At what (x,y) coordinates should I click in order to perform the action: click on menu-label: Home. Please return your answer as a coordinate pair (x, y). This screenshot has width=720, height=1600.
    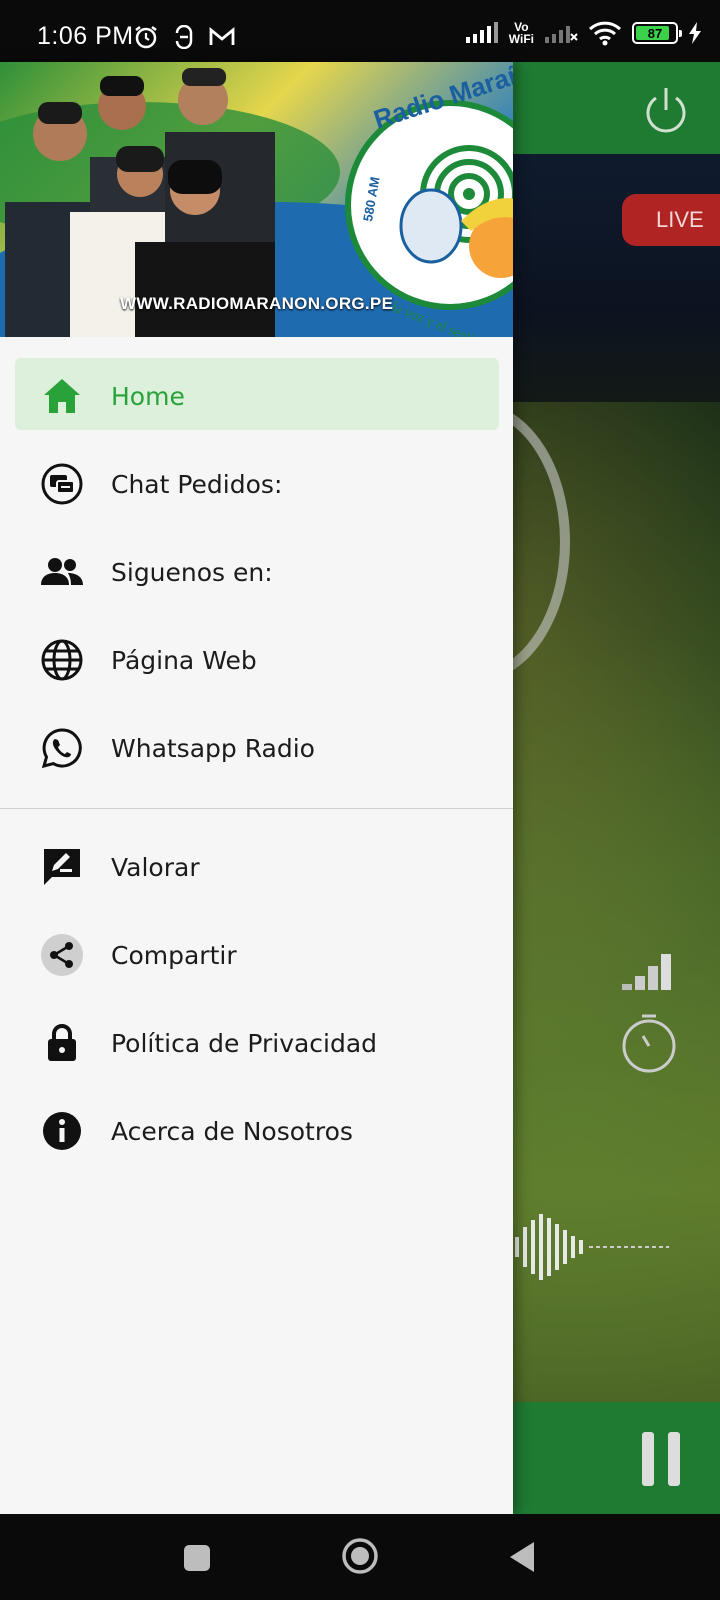
    Looking at the image, I should click on (148, 396).